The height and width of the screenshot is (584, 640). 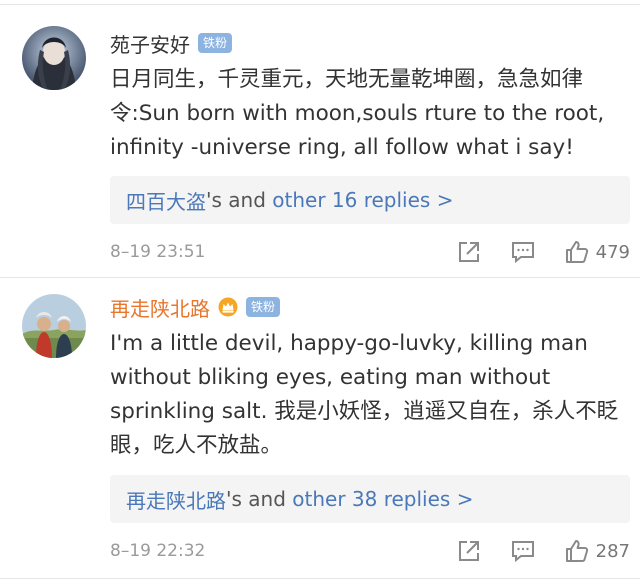 I want to click on username-row: 再走陕北路 铁粉, so click(x=195, y=307).